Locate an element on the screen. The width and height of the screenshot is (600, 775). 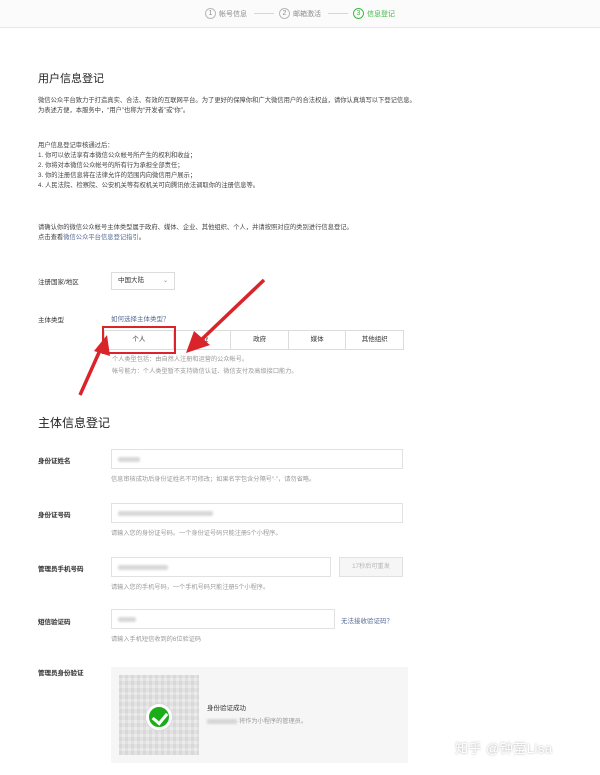
resend-code-button: 17秒后可重发 is located at coordinates (371, 567).